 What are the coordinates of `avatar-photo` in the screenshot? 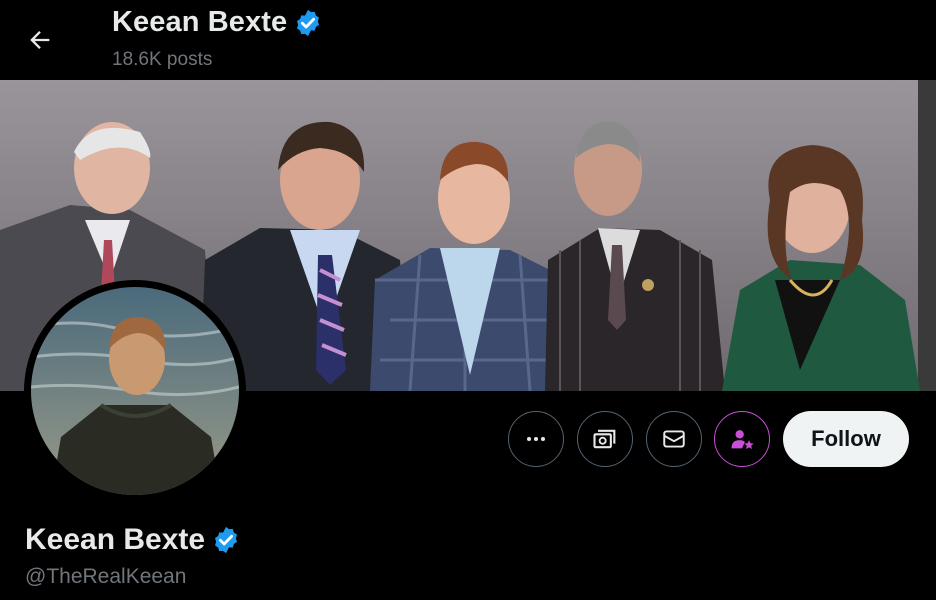 It's located at (135, 391).